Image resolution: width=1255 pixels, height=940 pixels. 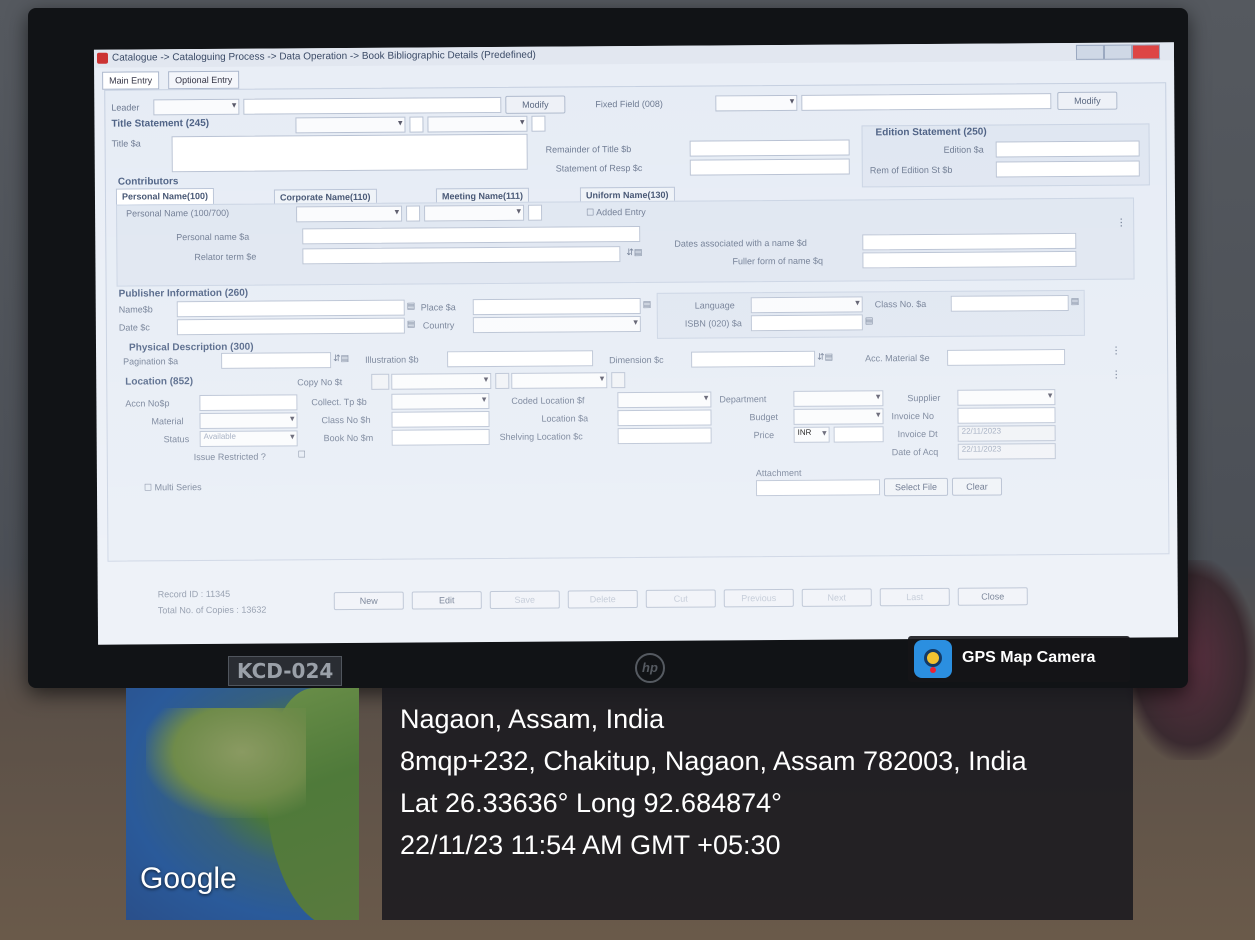 What do you see at coordinates (616, 212) in the screenshot?
I see `added-entry-checkbox: ☐ Added Entry` at bounding box center [616, 212].